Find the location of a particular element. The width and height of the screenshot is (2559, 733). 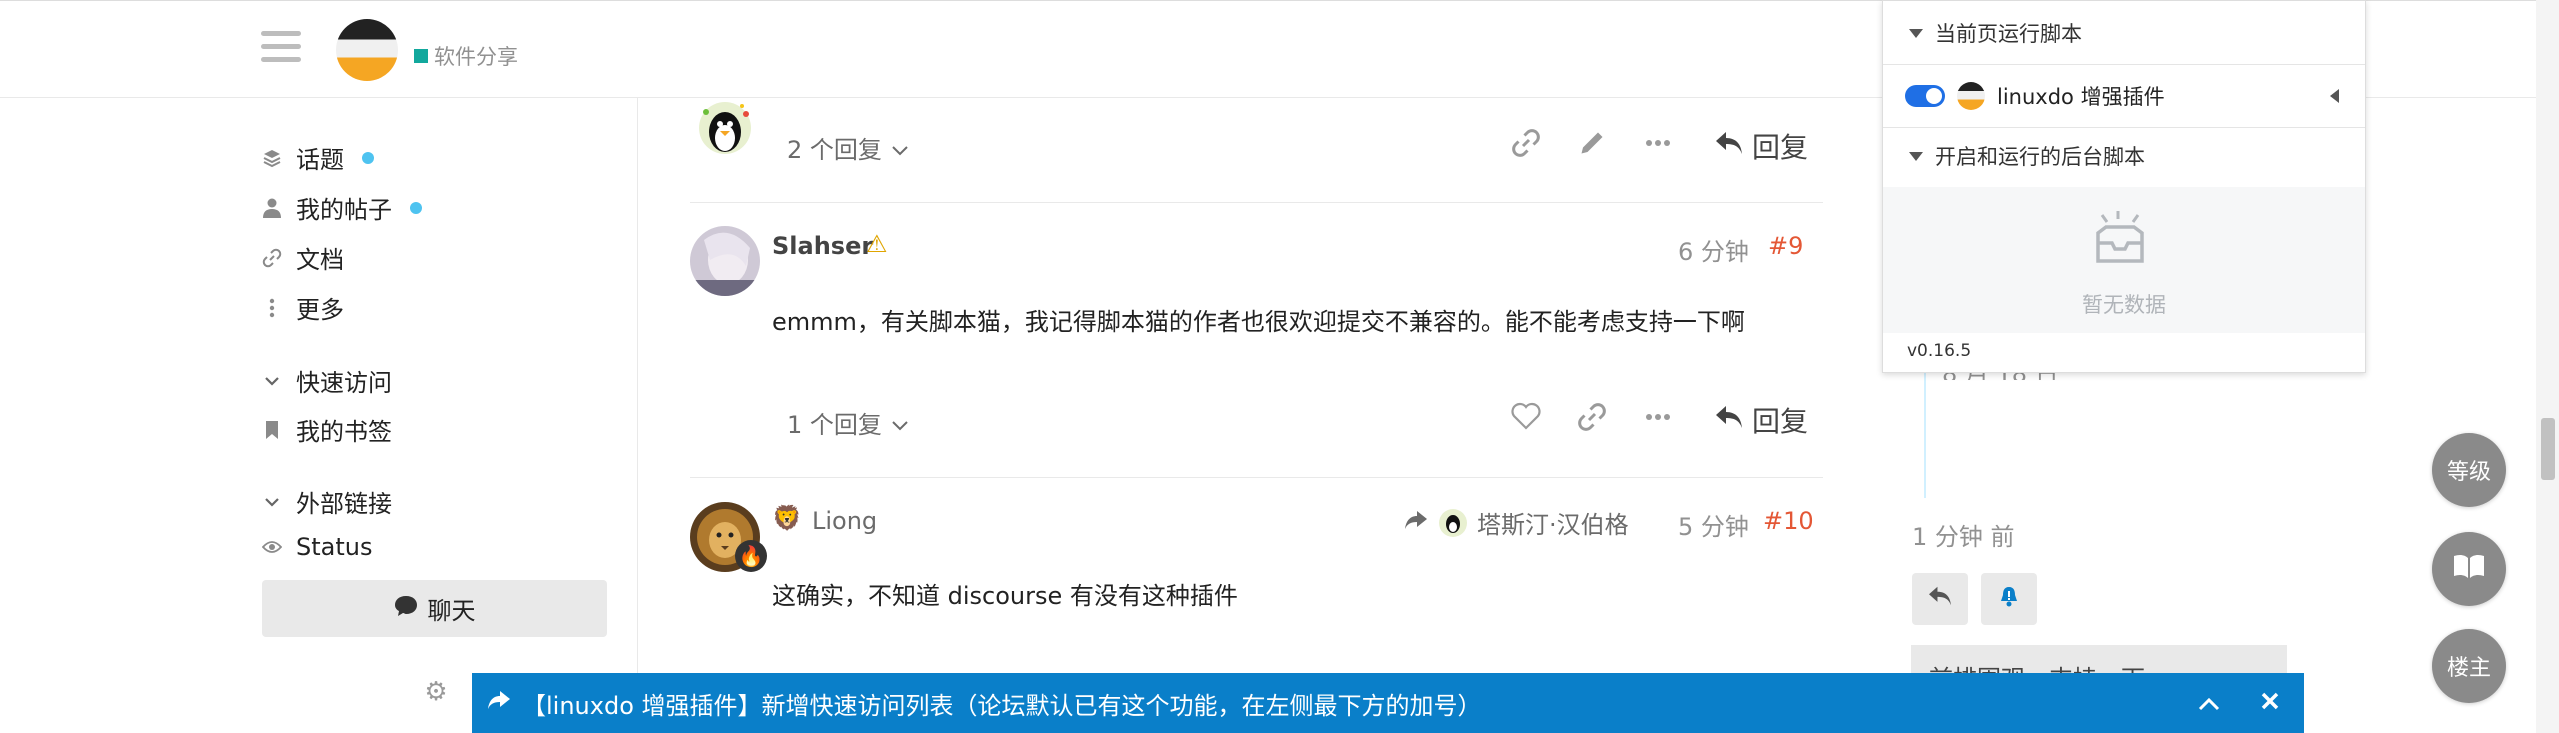

sidebar-item-docs: 文档 is located at coordinates (303, 257).